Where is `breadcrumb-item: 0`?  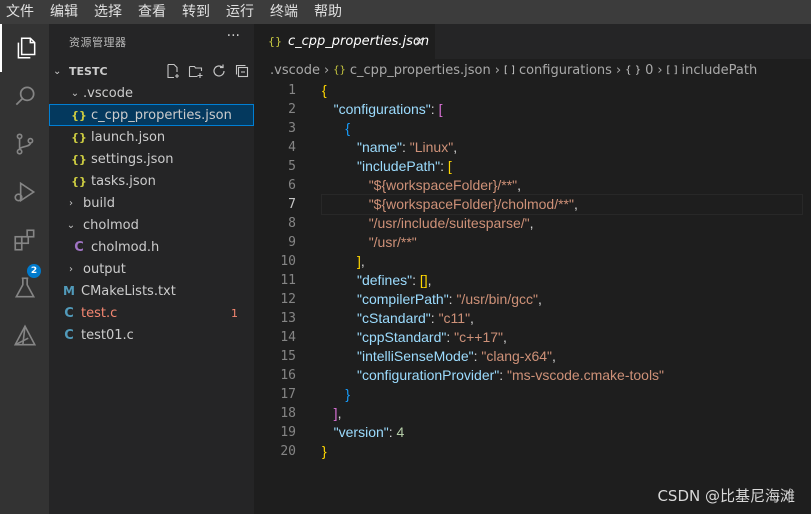
breadcrumb-item: 0 is located at coordinates (649, 70).